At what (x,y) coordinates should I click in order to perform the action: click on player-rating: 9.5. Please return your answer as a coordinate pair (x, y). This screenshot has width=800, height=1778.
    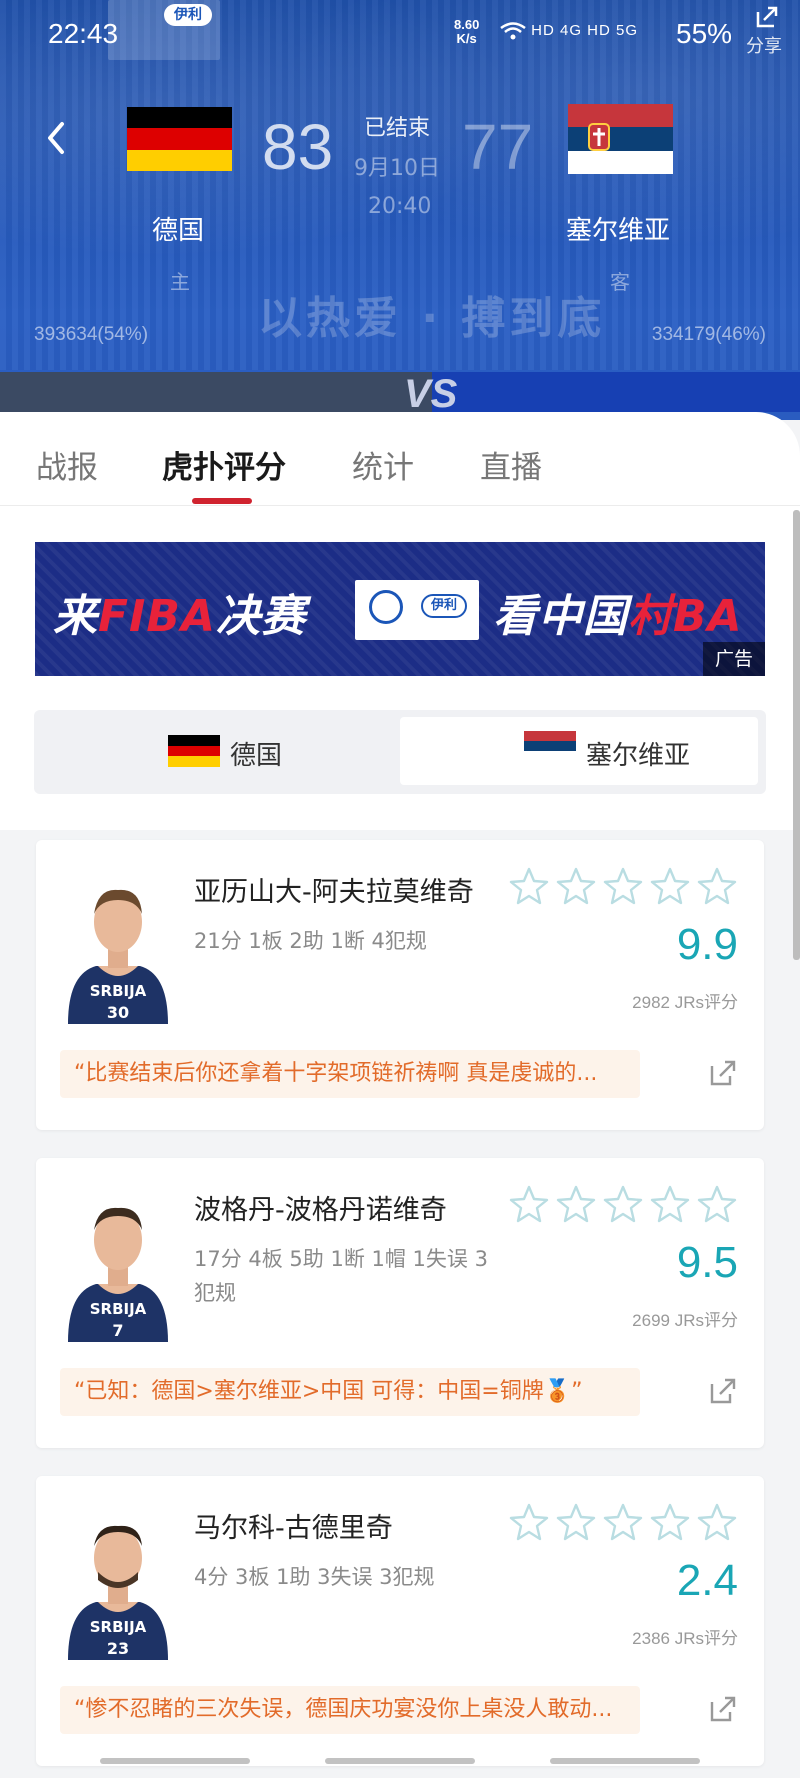
    Looking at the image, I should click on (707, 1262).